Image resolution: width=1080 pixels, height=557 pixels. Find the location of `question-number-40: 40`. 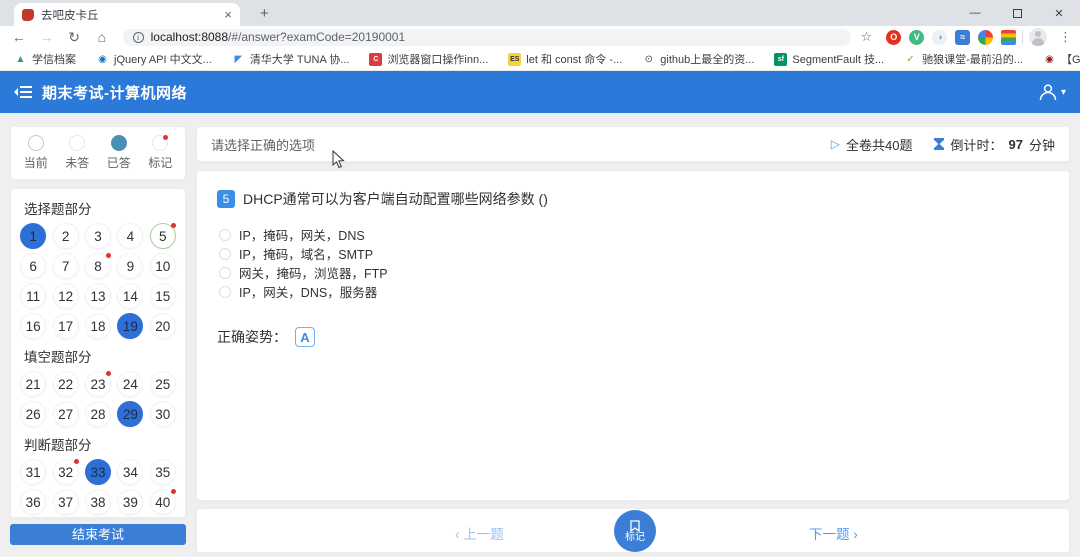

question-number-40: 40 is located at coordinates (162, 502).